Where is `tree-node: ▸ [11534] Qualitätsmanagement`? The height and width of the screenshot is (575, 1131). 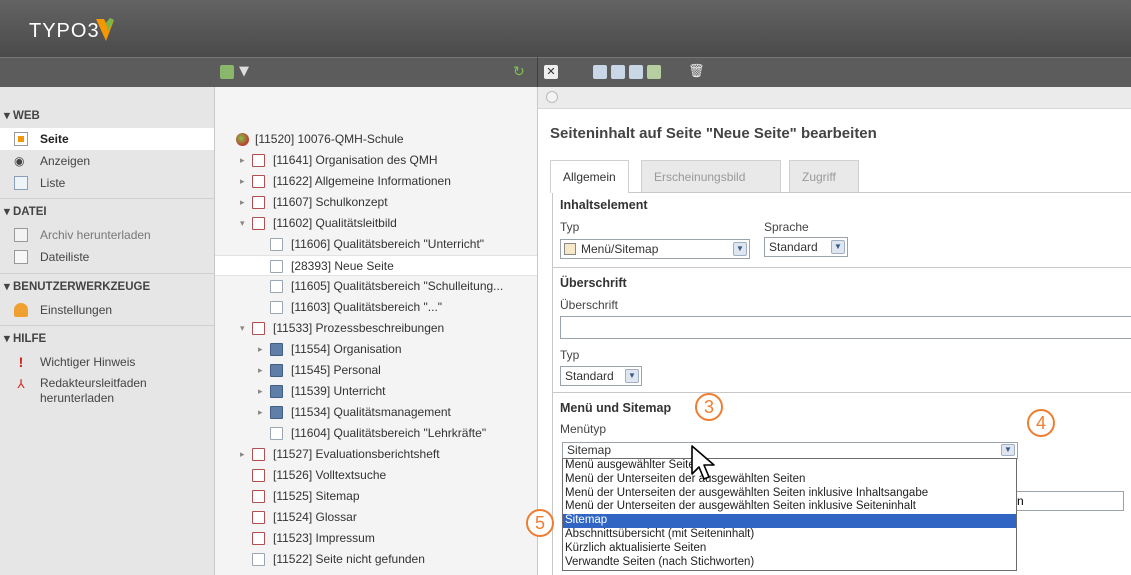 tree-node: ▸ [11534] Qualitätsmanagement is located at coordinates (376, 412).